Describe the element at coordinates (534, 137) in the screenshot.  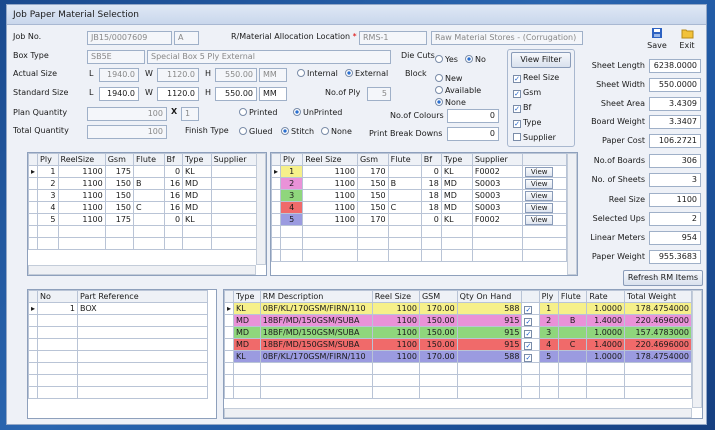
I see `filter-supplier-check: Supplier` at that location.